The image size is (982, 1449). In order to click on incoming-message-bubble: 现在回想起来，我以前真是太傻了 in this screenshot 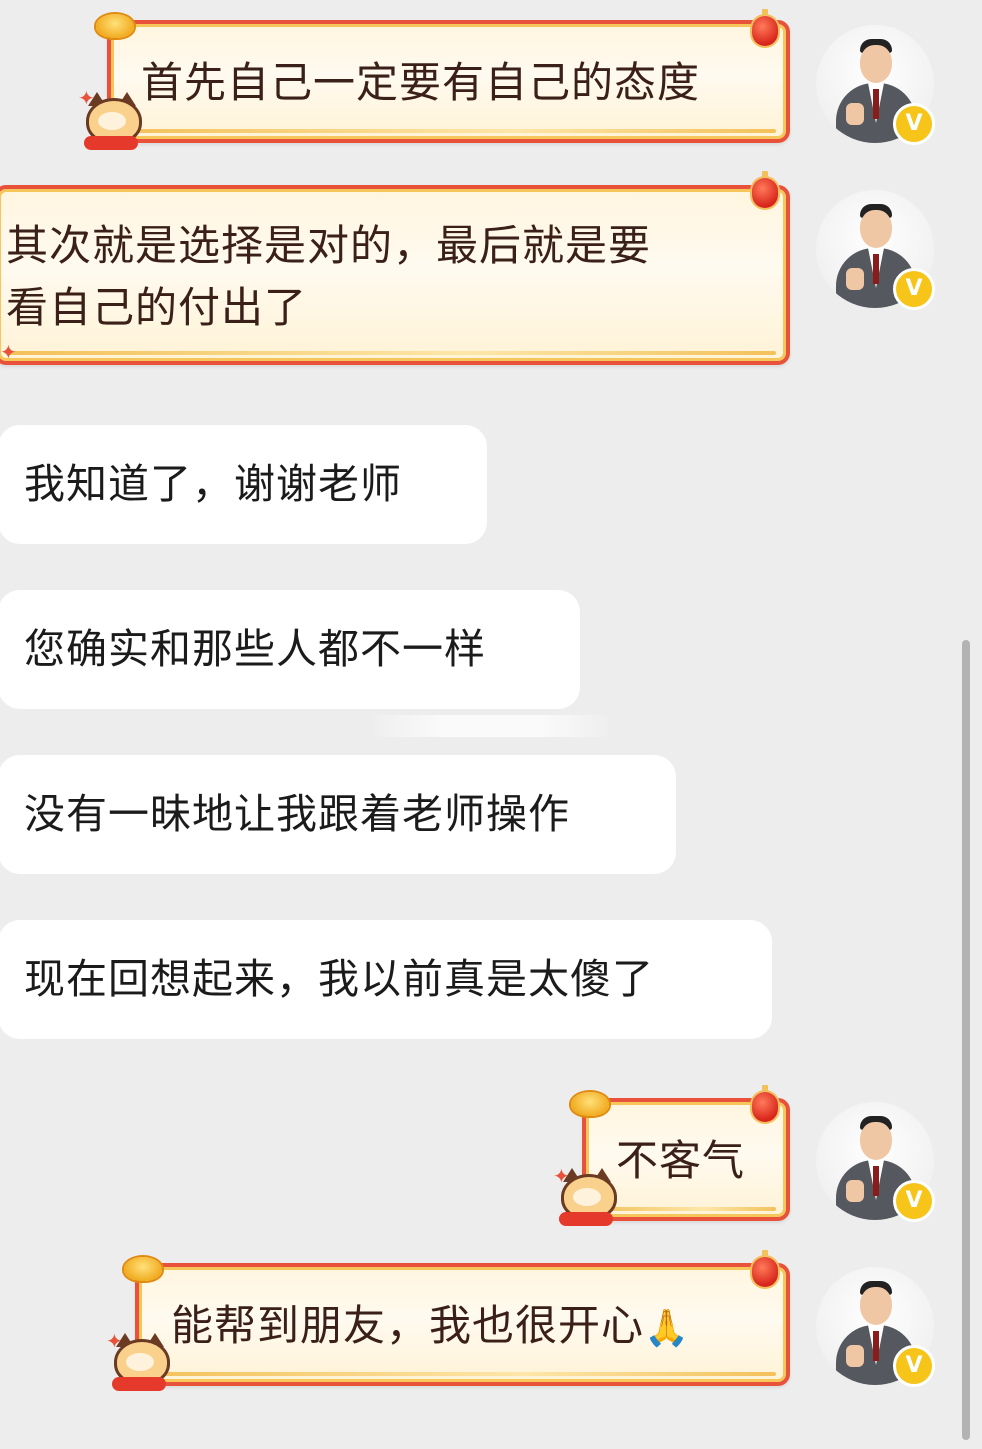, I will do `click(386, 979)`.